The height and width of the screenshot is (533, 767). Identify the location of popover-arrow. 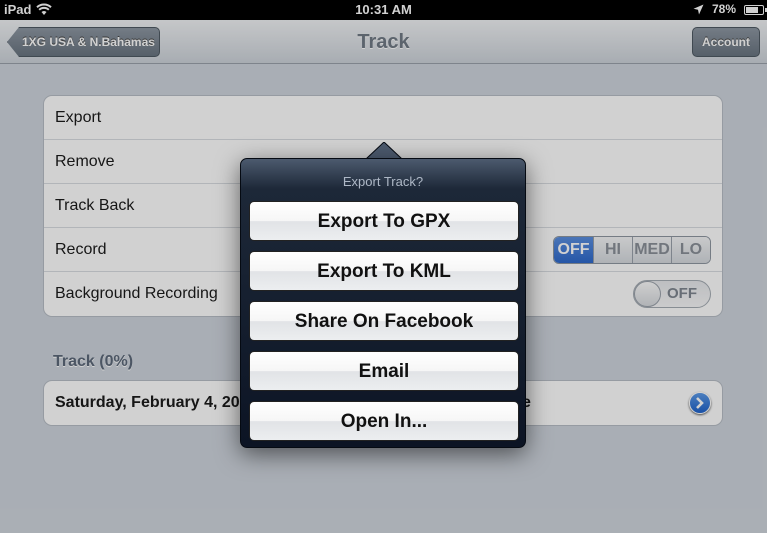
(384, 150).